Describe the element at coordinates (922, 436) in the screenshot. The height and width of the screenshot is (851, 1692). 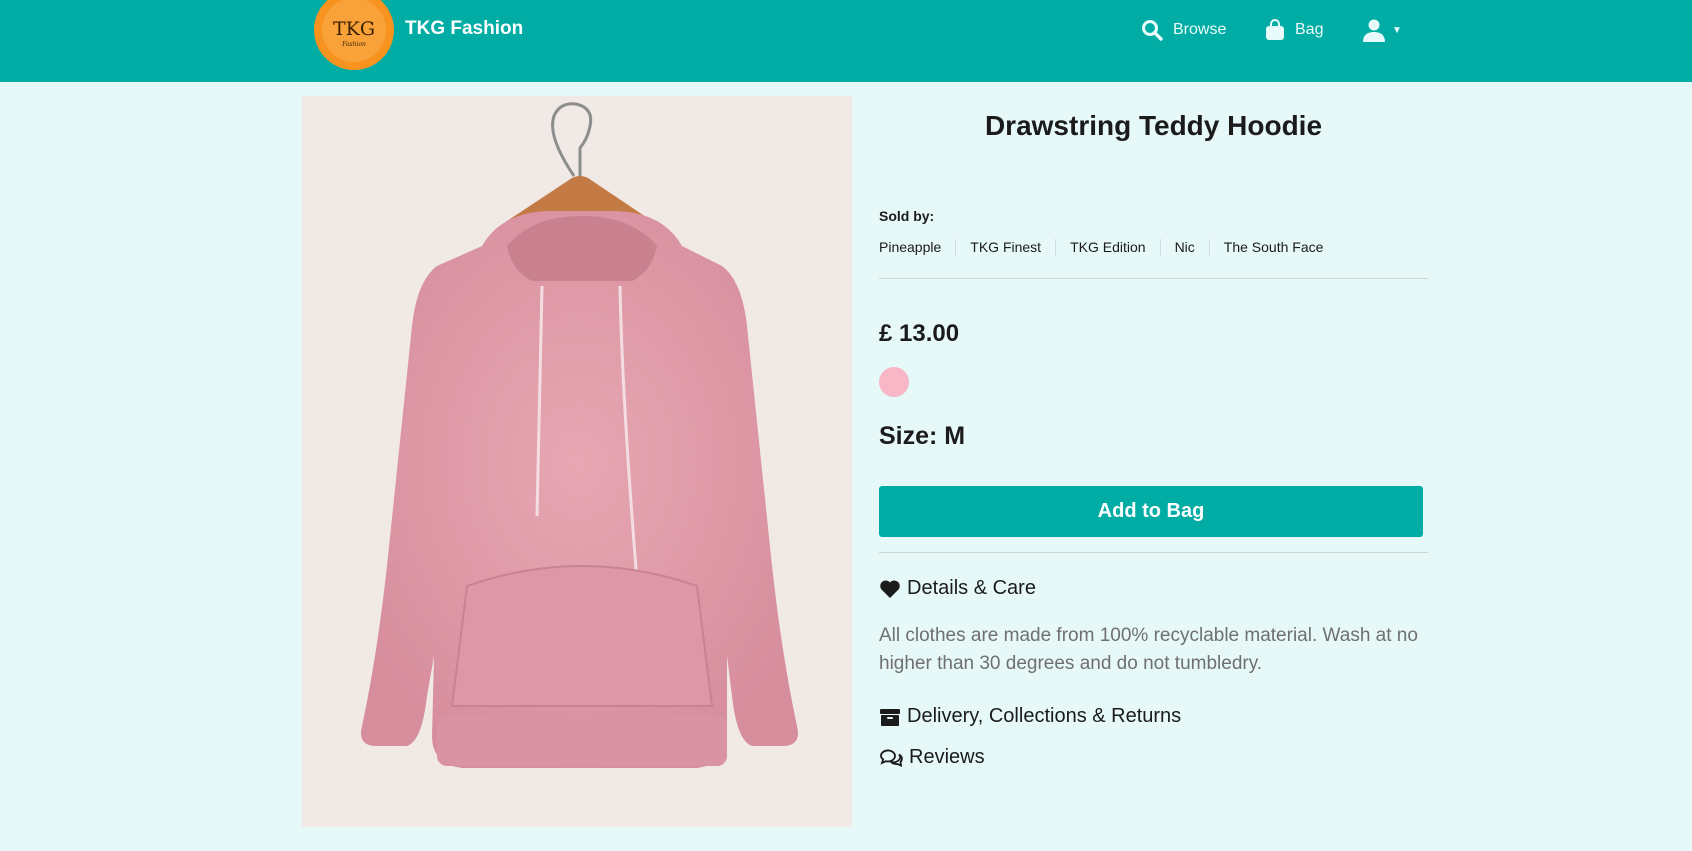
I see `size-label: Size: M` at that location.